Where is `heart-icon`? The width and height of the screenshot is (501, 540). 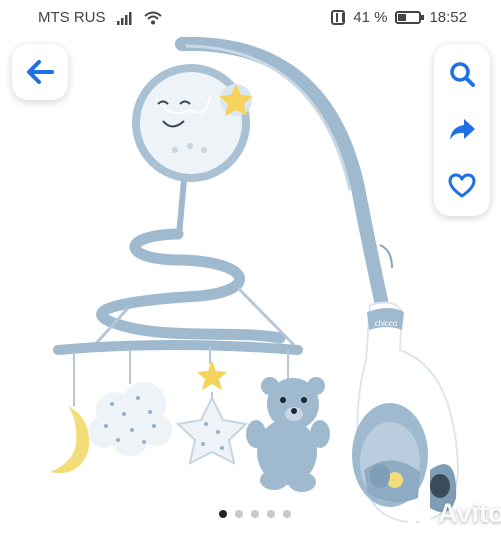 heart-icon is located at coordinates (462, 185).